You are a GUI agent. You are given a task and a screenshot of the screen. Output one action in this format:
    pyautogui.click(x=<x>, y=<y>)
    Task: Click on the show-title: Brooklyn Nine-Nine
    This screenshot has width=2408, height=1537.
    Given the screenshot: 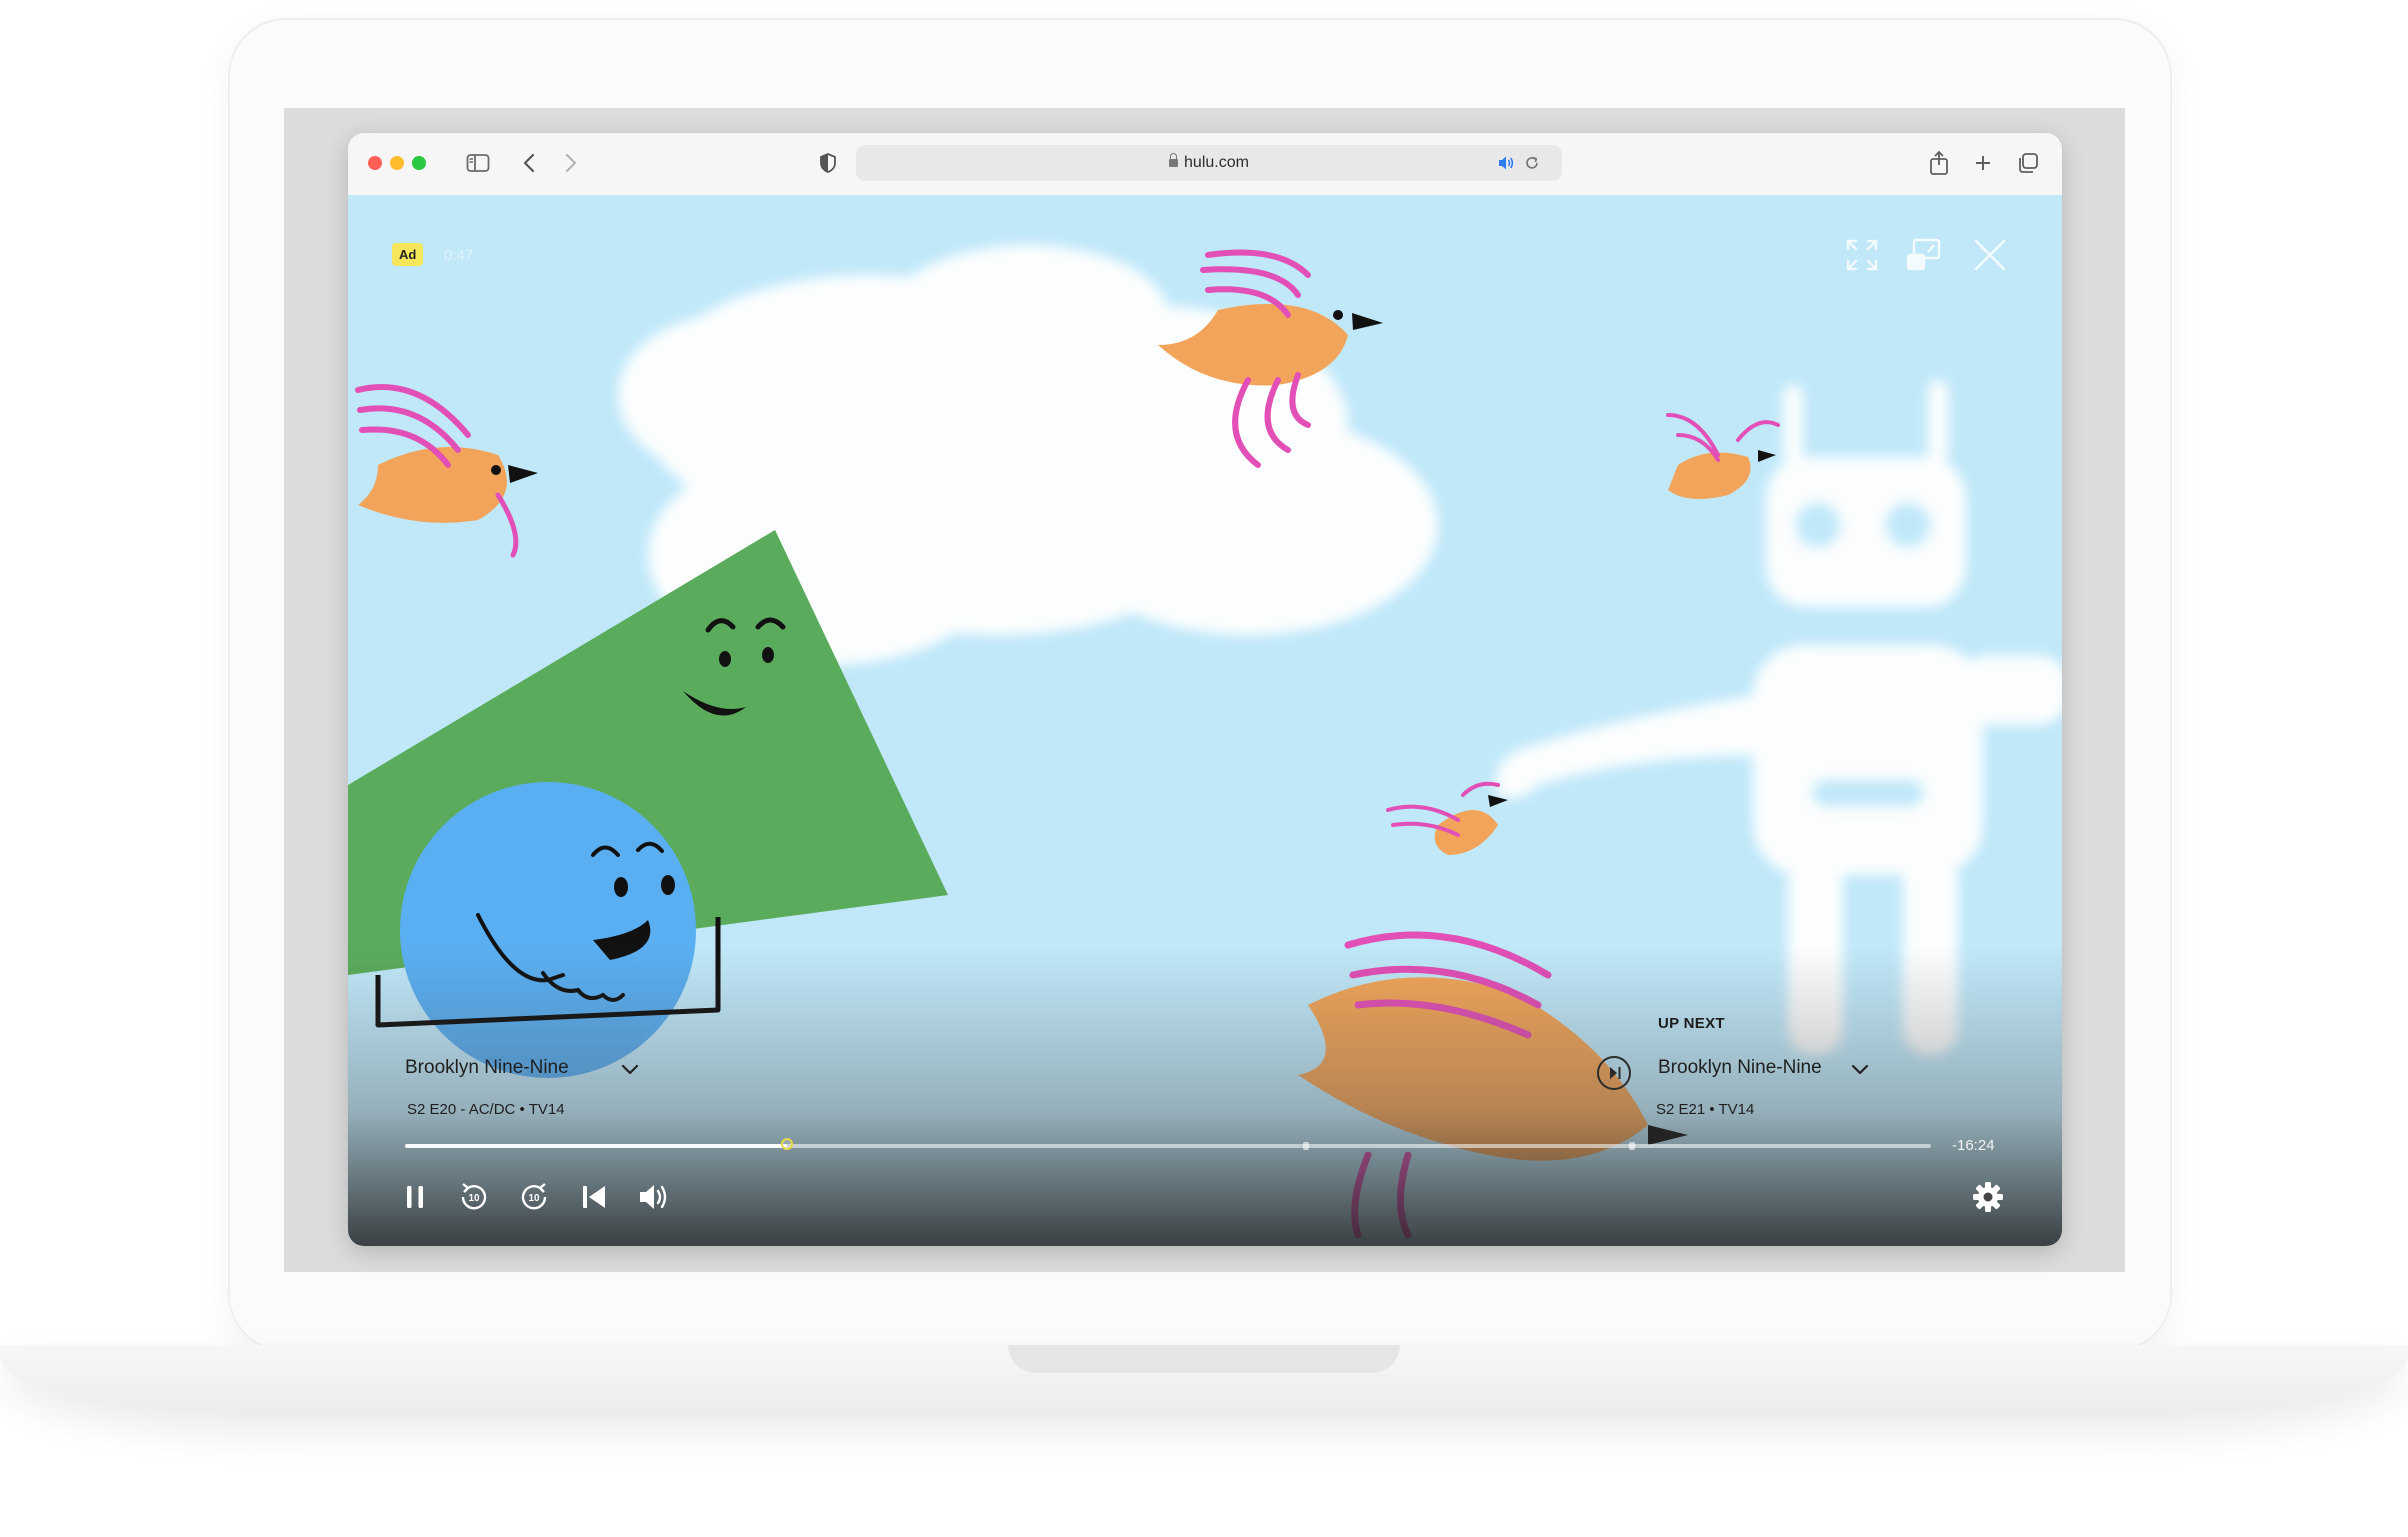 What is the action you would take?
    pyautogui.click(x=487, y=1068)
    